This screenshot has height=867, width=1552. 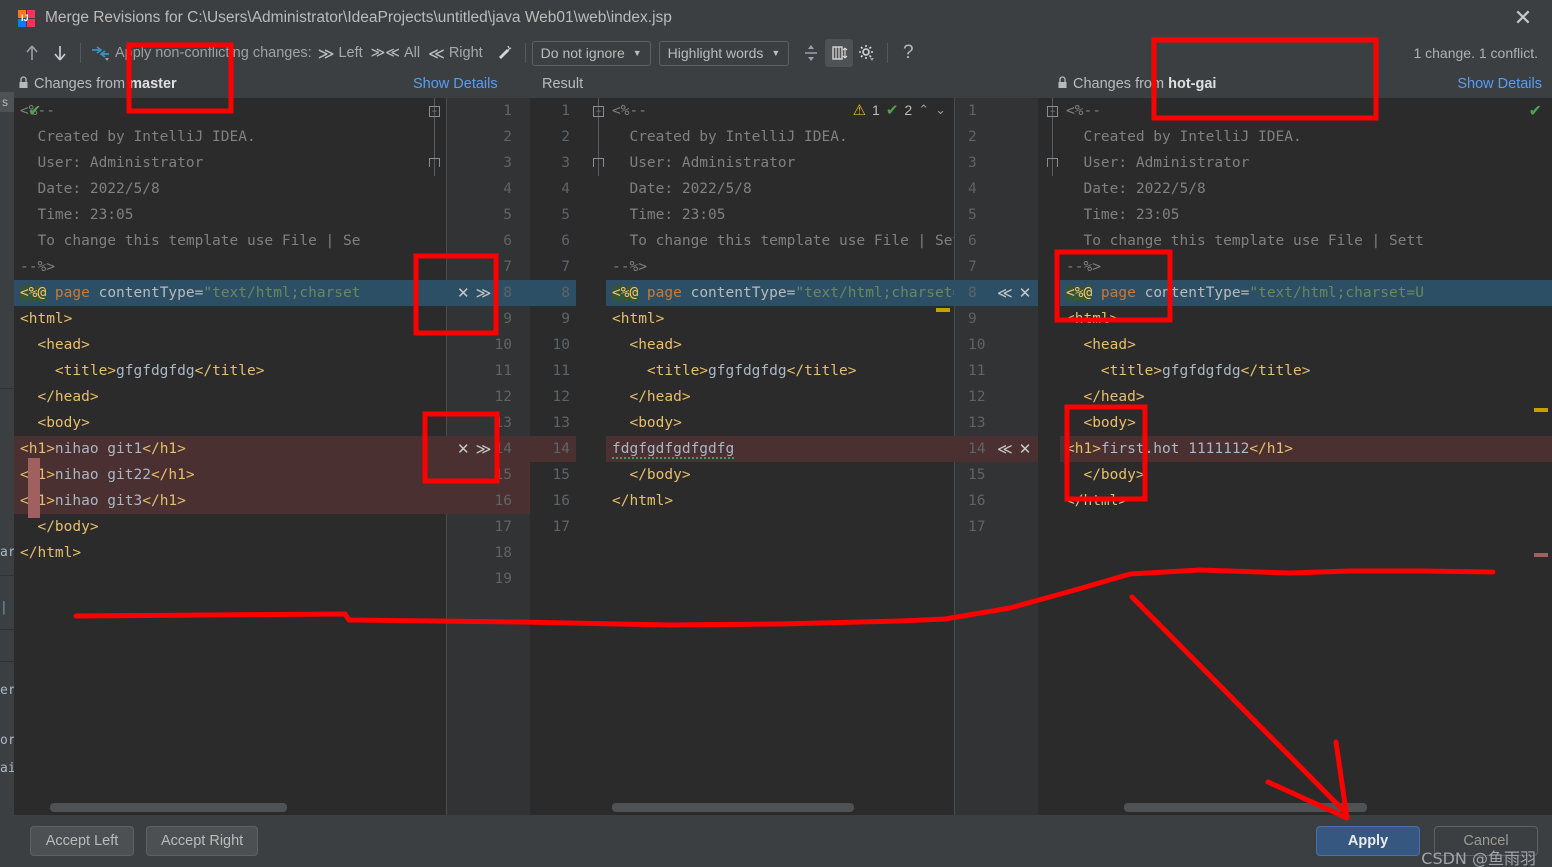 What do you see at coordinates (23, 84) in the screenshot?
I see `lock-icon` at bounding box center [23, 84].